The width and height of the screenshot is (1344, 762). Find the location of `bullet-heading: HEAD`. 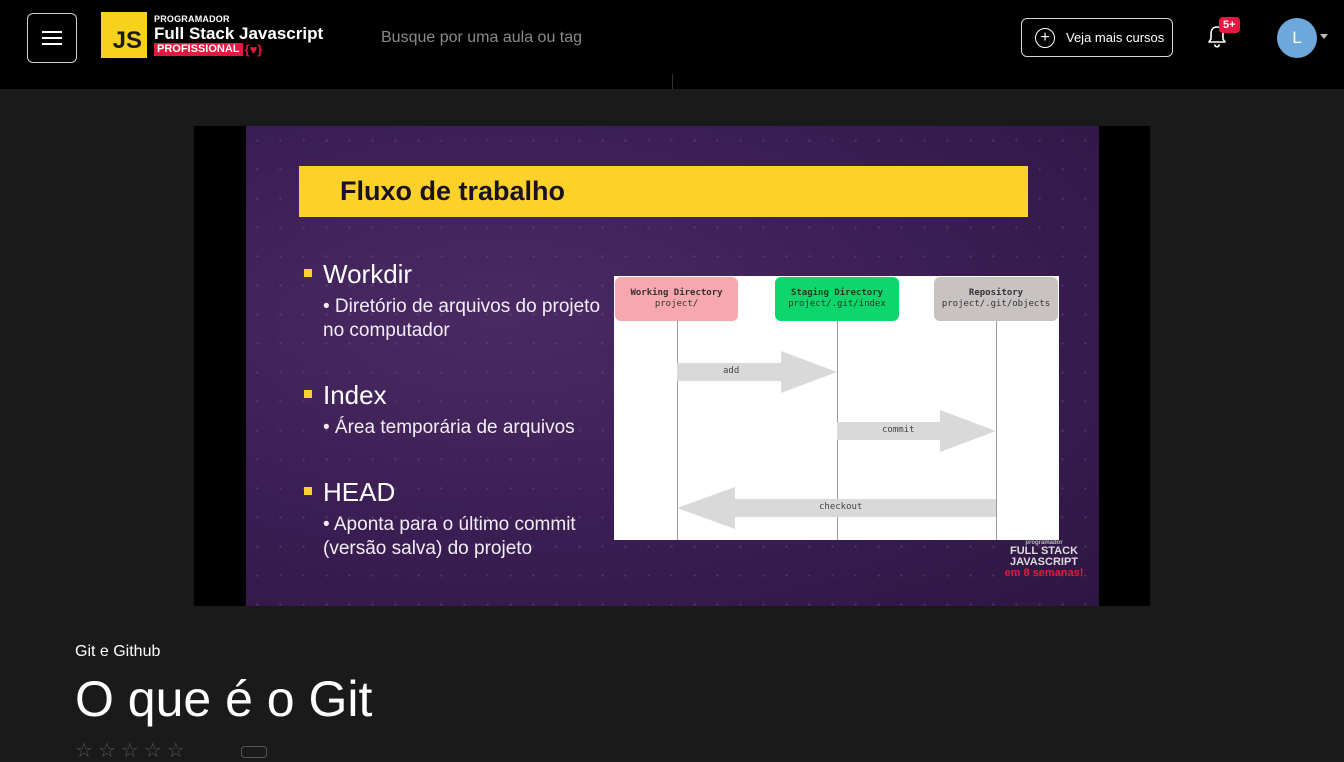

bullet-heading: HEAD is located at coordinates (458, 492).